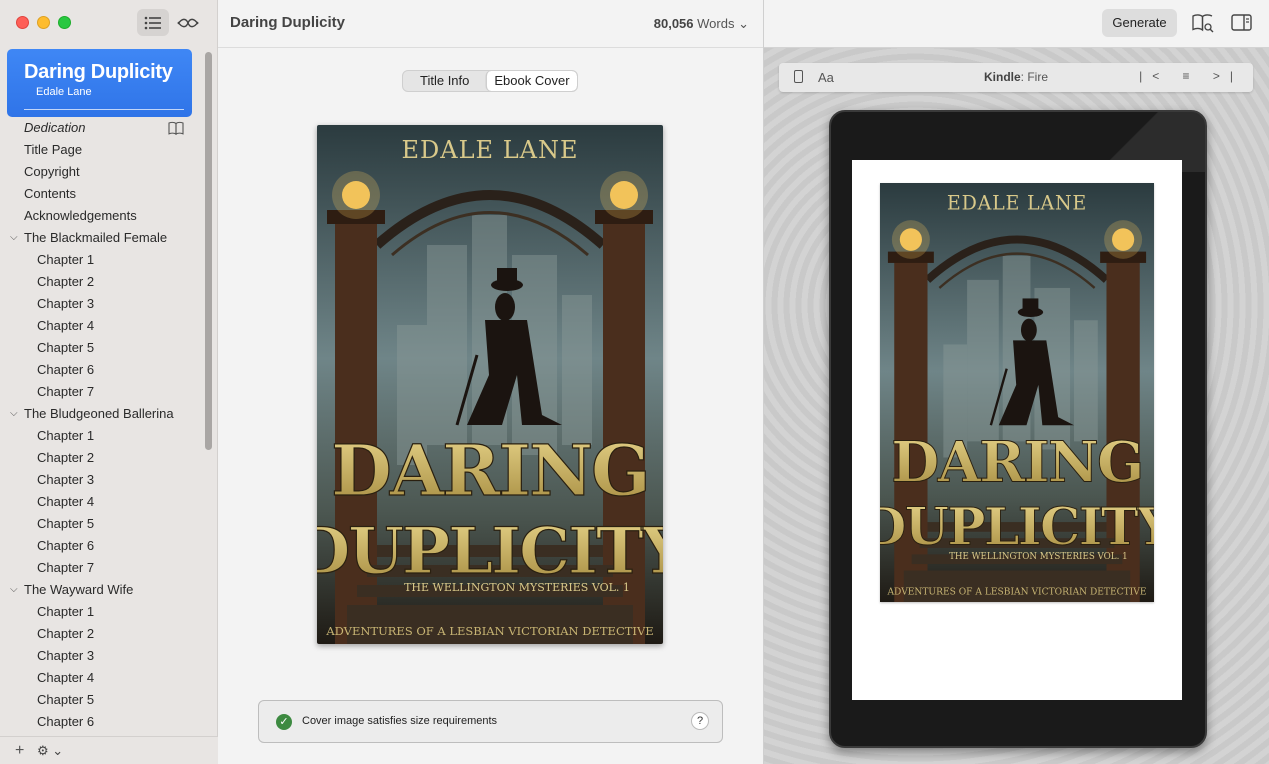 This screenshot has height=764, width=1269. I want to click on book-card: Daring Duplicity Edale Lane, so click(99, 83).